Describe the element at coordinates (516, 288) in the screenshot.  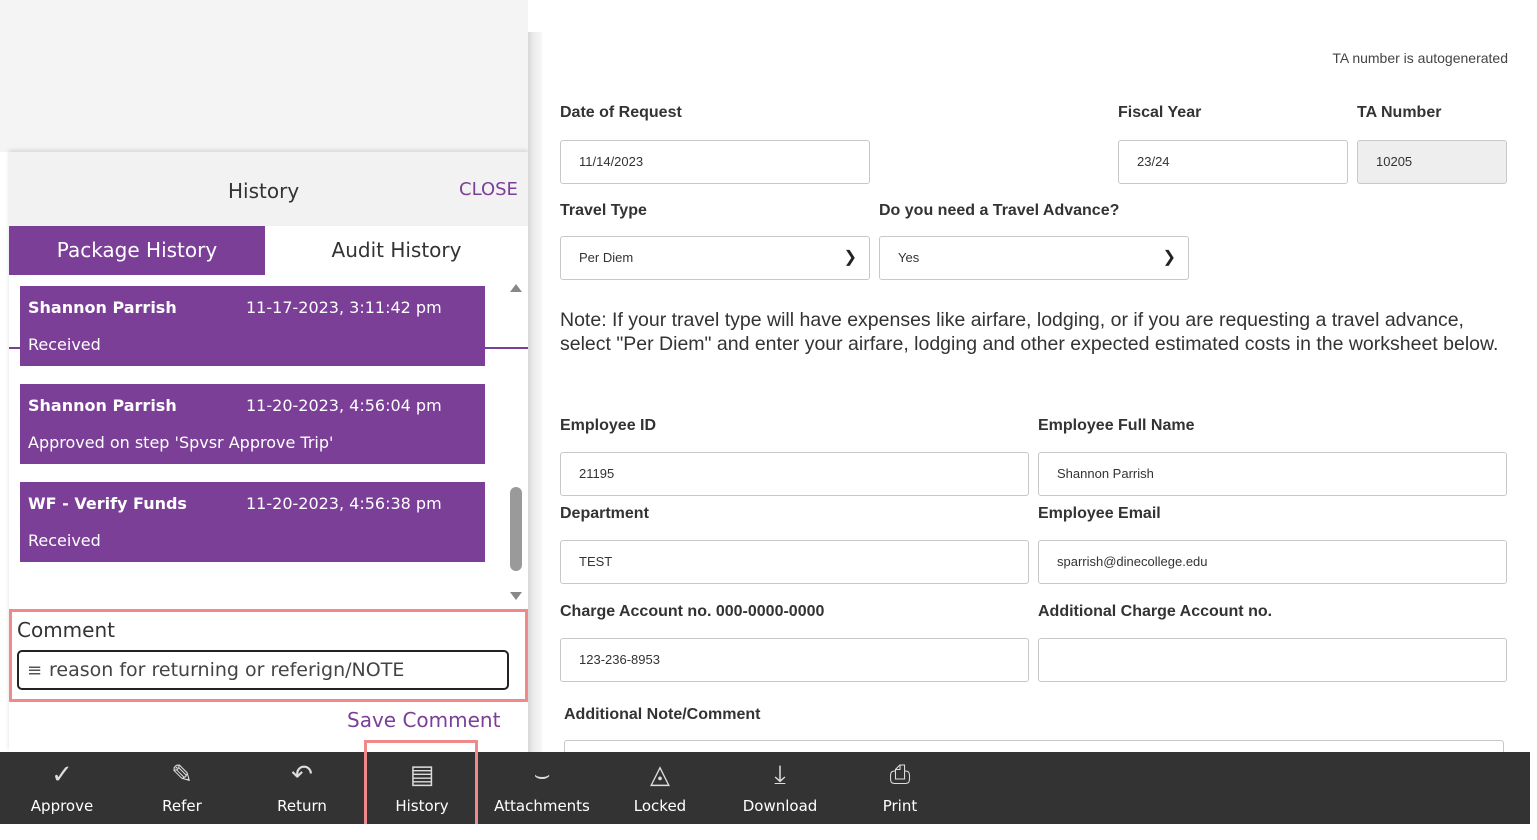
I see `scroll-up-arrow-icon` at that location.